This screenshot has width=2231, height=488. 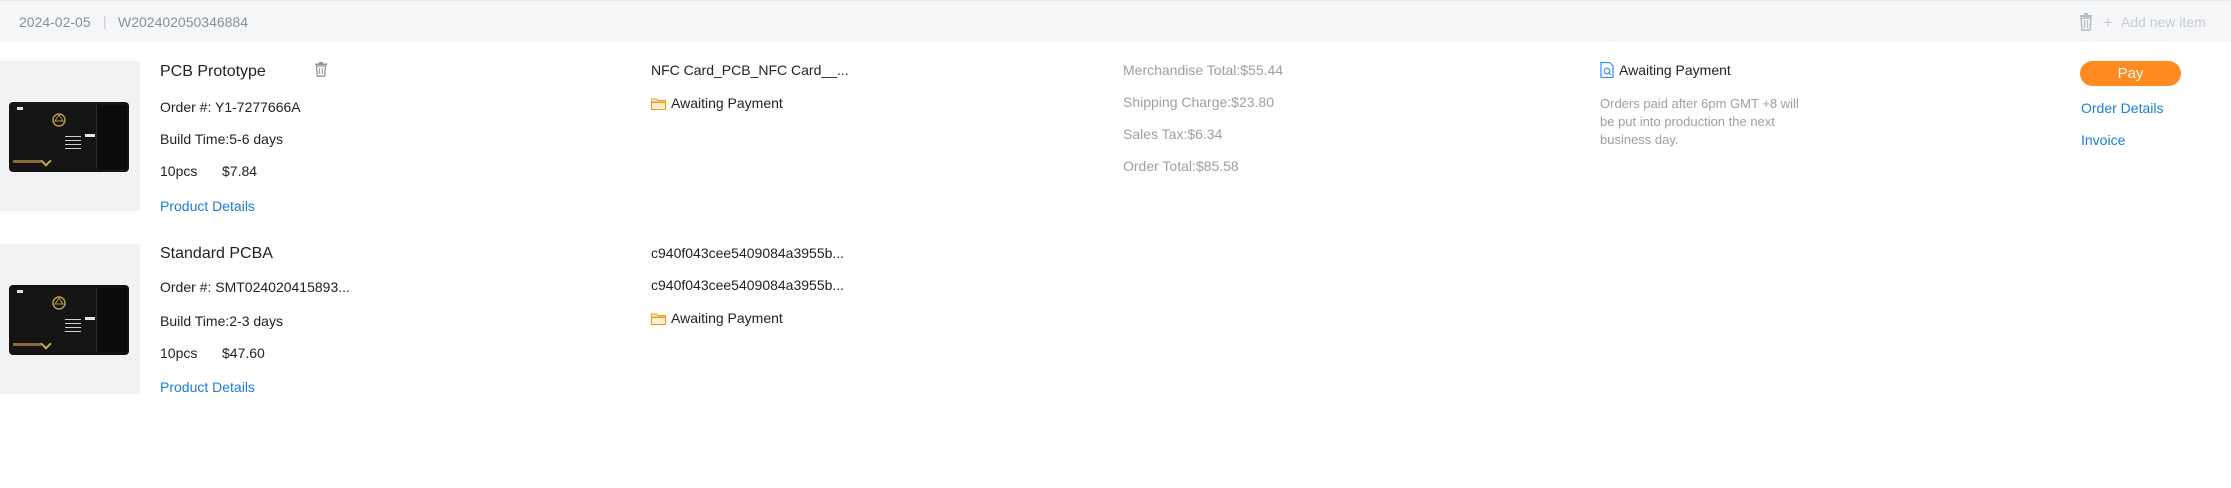 What do you see at coordinates (2130, 73) in the screenshot?
I see `pay-button: Pay` at bounding box center [2130, 73].